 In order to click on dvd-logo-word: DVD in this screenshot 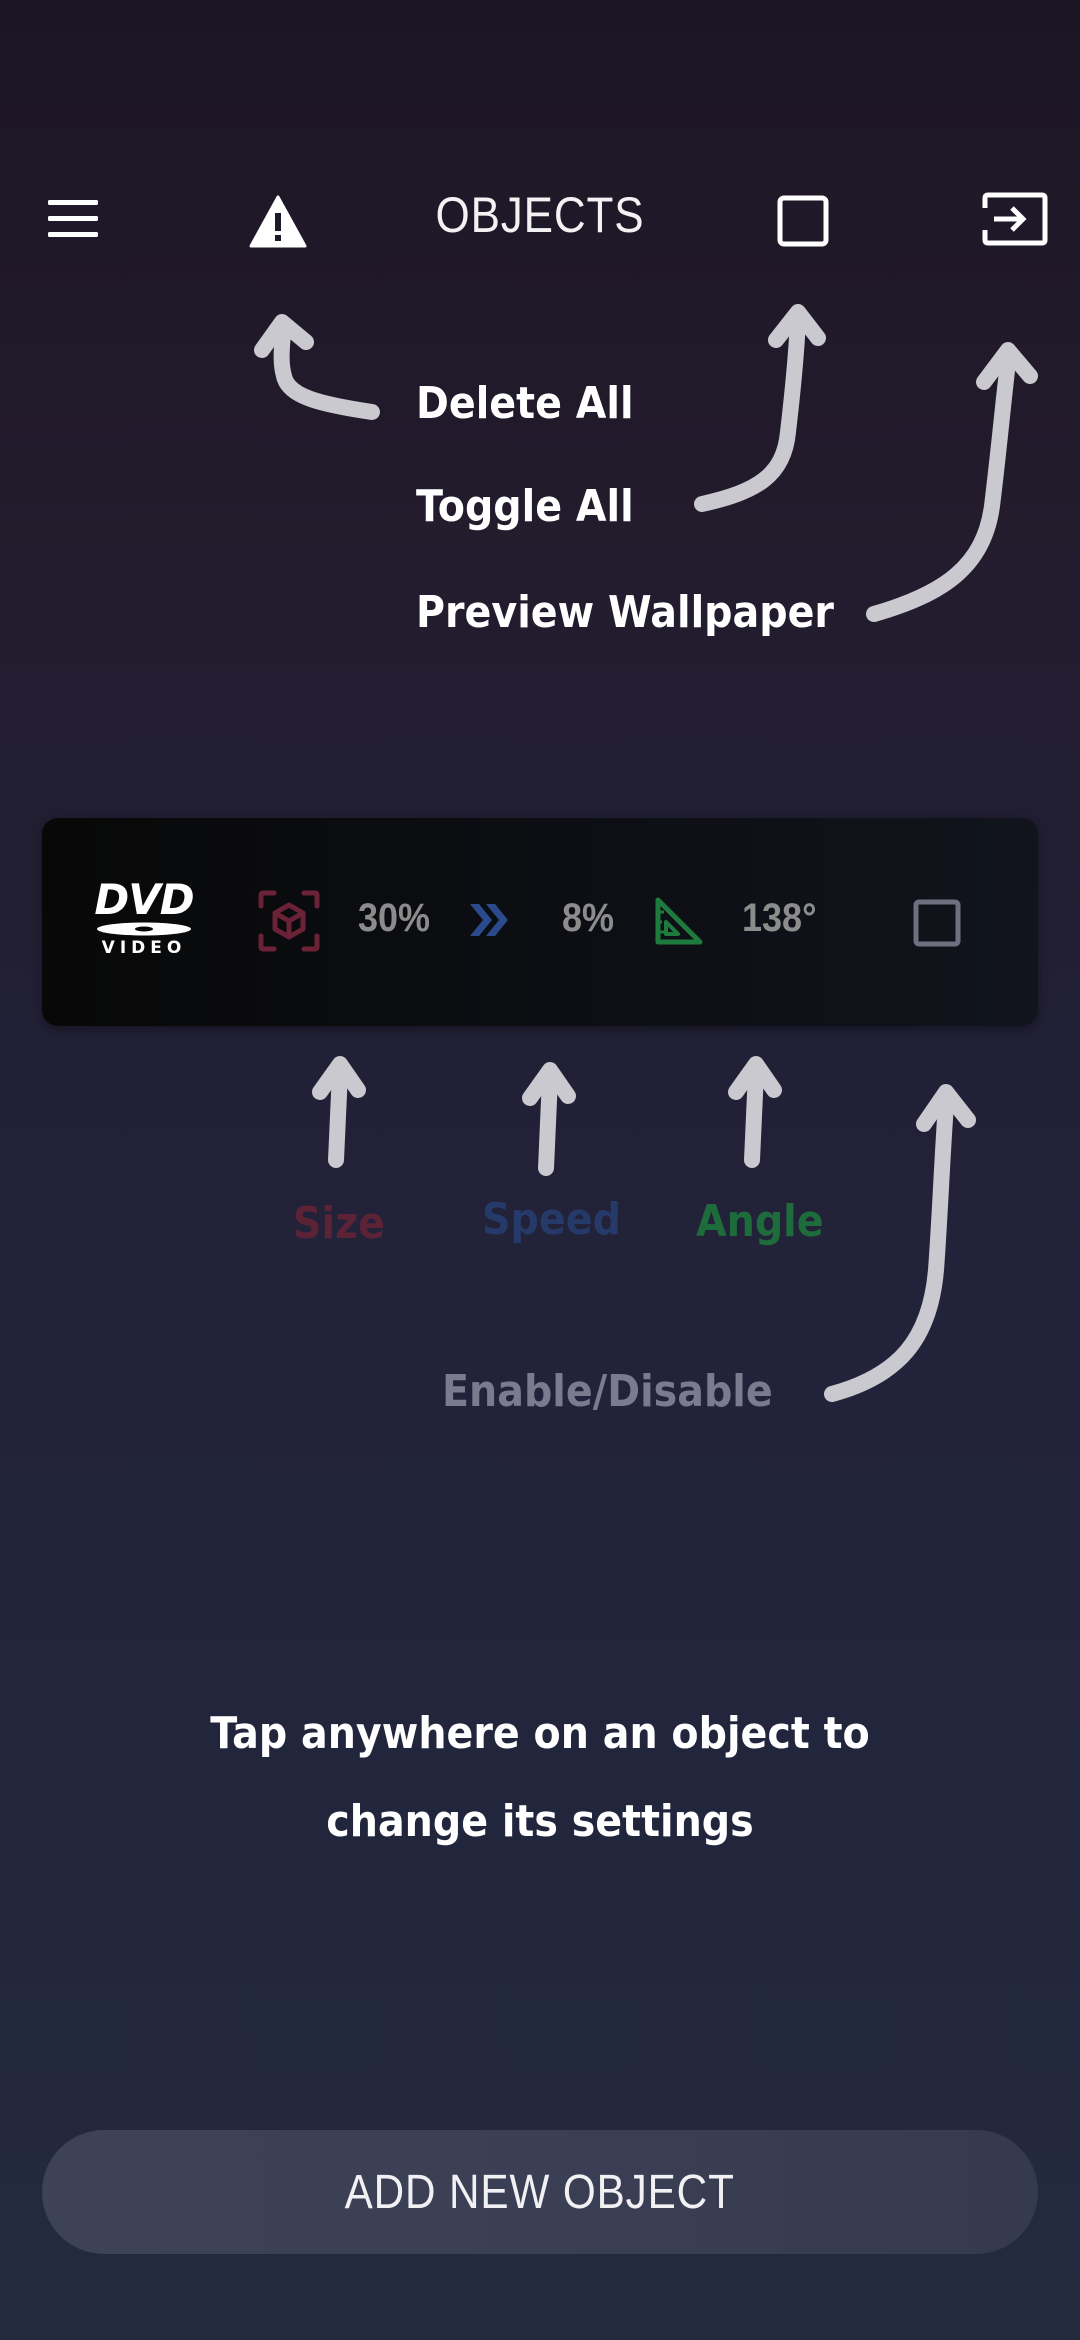, I will do `click(144, 899)`.